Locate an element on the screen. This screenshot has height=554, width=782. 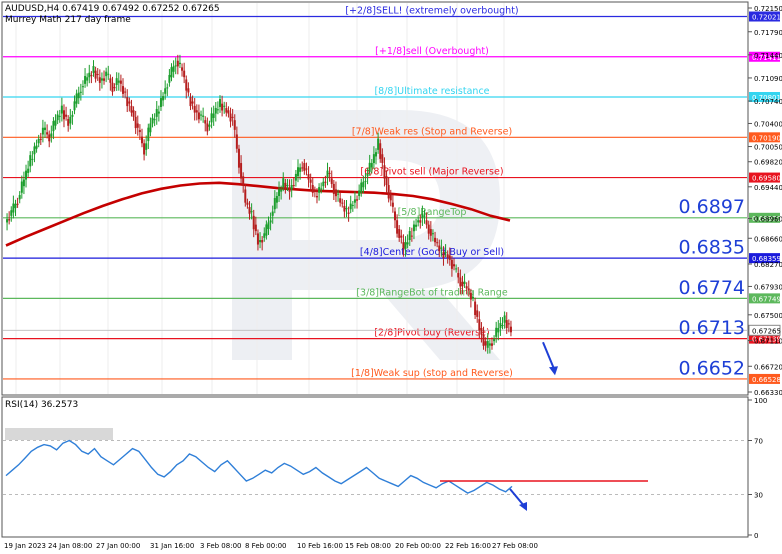
level-price-text: 0.67749 is located at coordinates (766, 299).